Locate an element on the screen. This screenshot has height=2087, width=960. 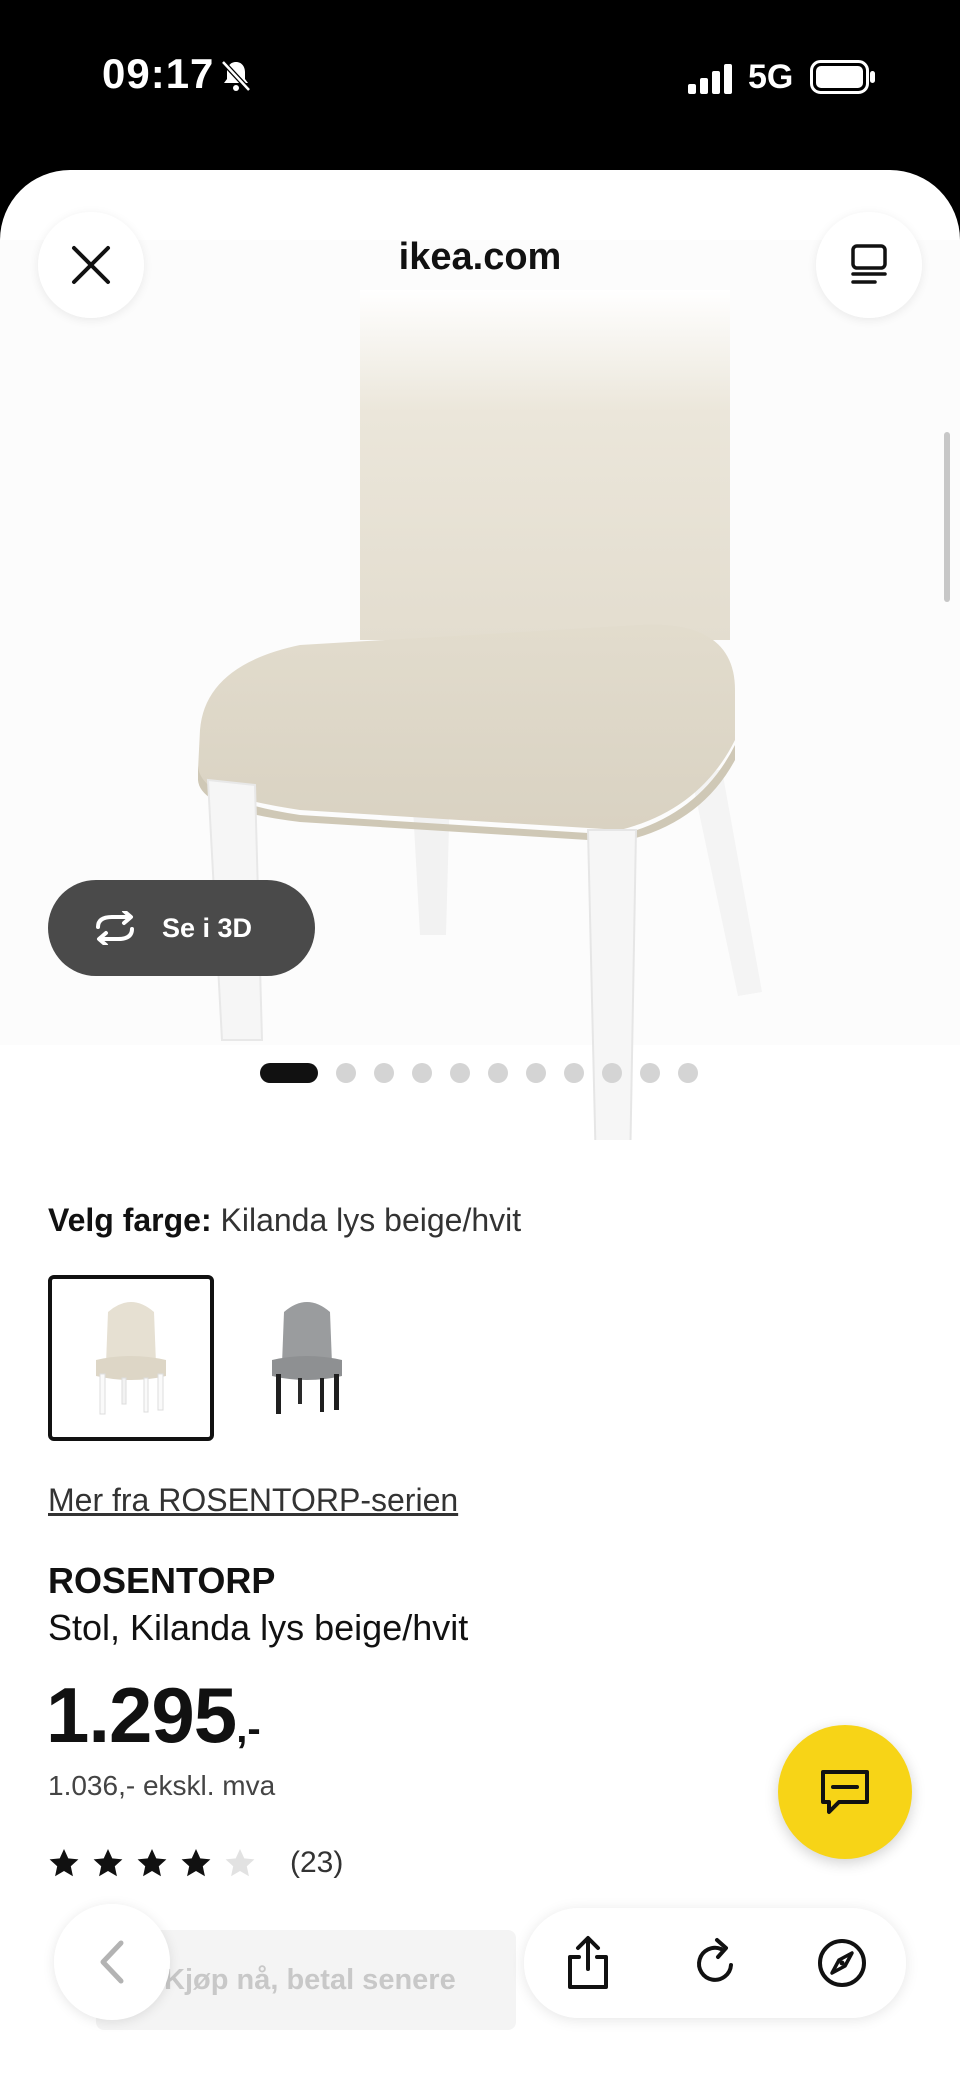
series-link: Mer fra ROSENTORP-serien is located at coordinates (253, 1500).